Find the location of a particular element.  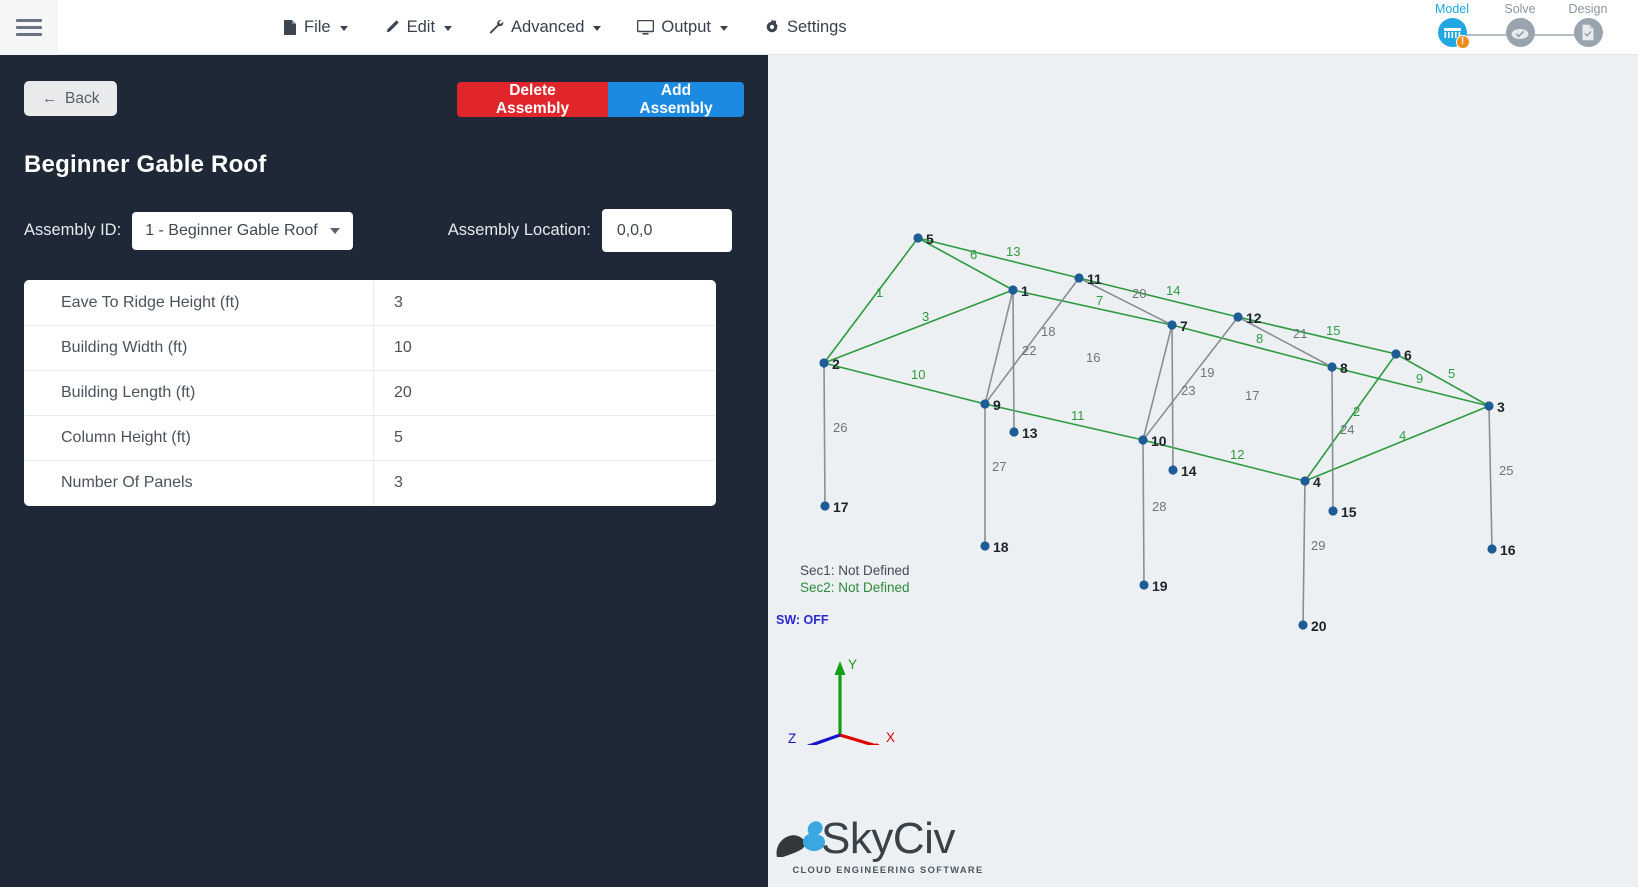

menu-item-edit: Edit is located at coordinates (418, 27).